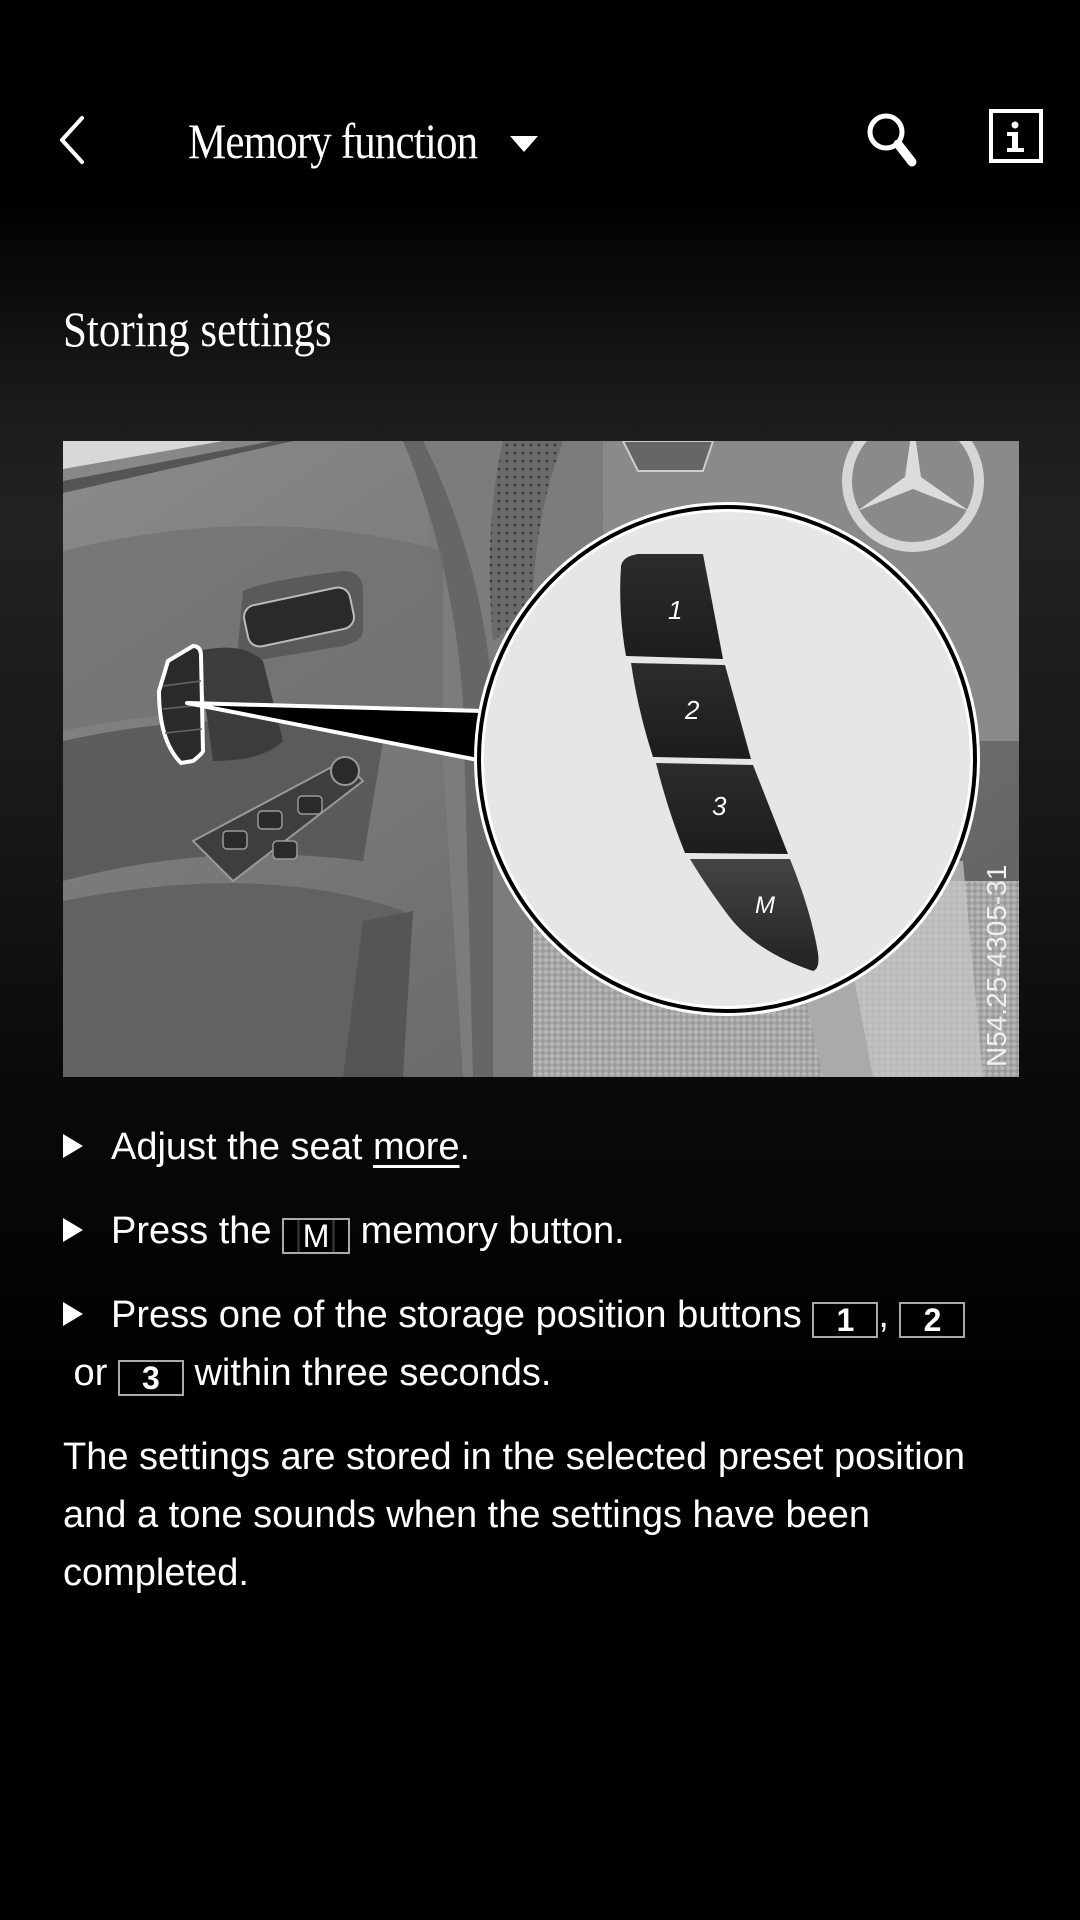 The width and height of the screenshot is (1080, 1920). What do you see at coordinates (692, 710) in the screenshot?
I see `button-label-2: 2` at bounding box center [692, 710].